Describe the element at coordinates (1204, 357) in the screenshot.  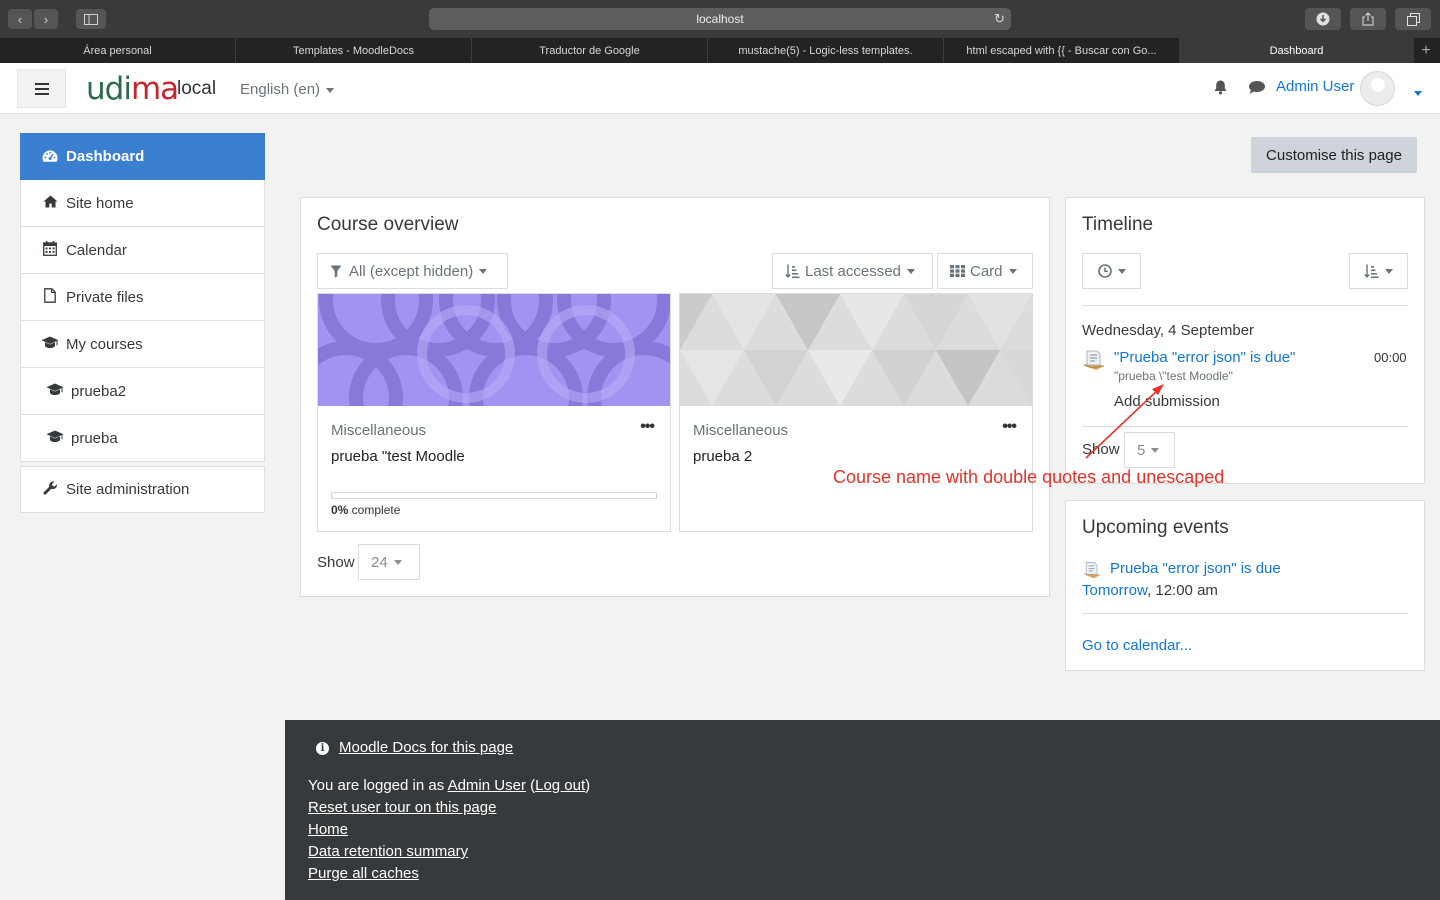
I see `timeline-event-link: "Prueba "error json" is due"` at that location.